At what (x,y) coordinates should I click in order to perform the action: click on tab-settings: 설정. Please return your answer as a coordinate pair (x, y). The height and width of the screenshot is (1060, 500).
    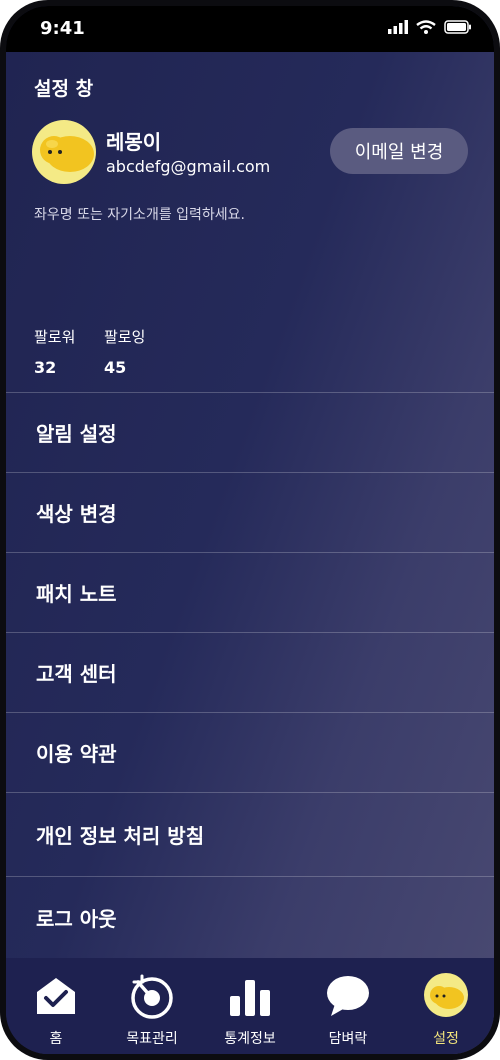
    Looking at the image, I should click on (446, 1006).